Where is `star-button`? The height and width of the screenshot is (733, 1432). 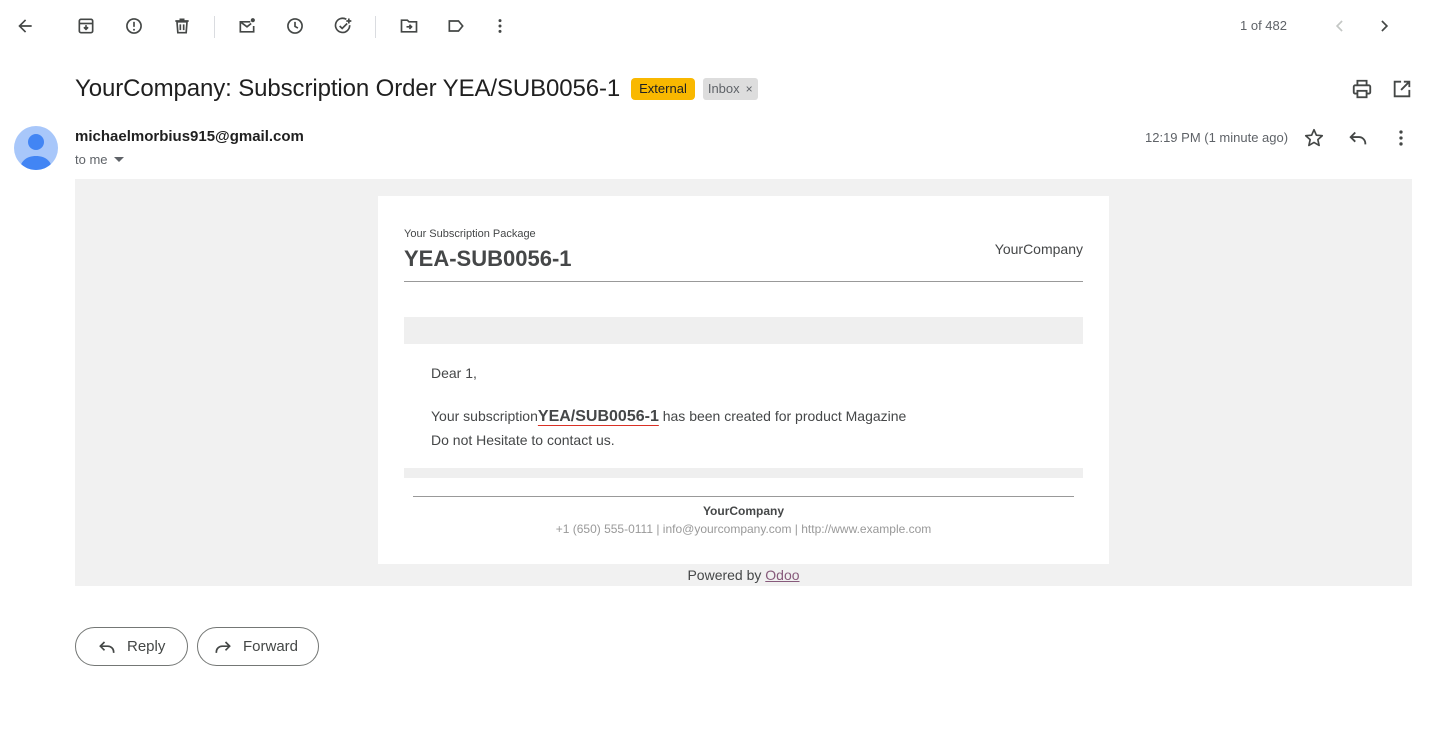 star-button is located at coordinates (1314, 138).